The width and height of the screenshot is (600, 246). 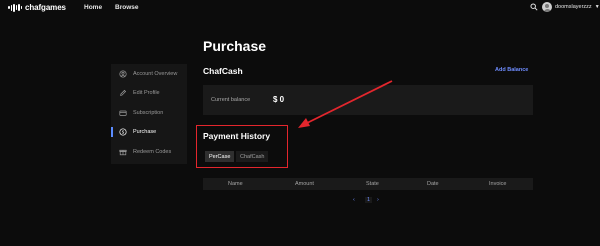 I want to click on username: doomslayerzzz, so click(x=573, y=7).